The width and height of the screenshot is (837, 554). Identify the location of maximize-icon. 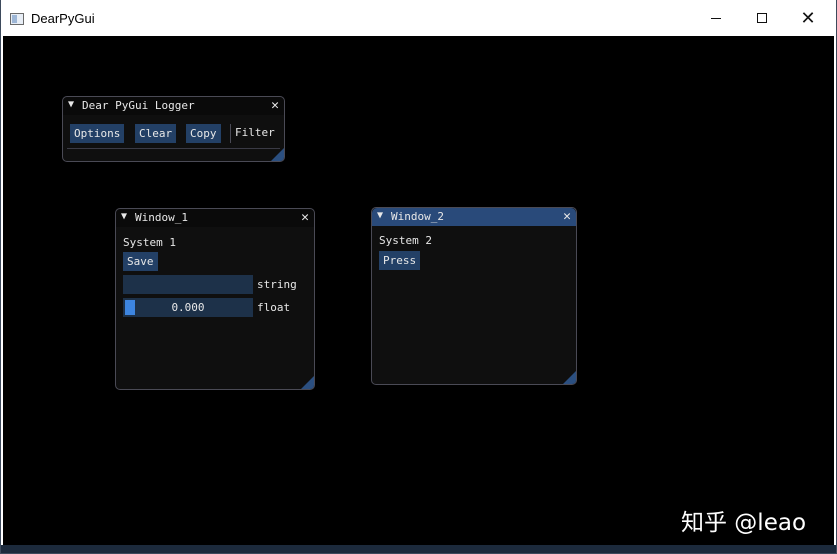
(762, 18).